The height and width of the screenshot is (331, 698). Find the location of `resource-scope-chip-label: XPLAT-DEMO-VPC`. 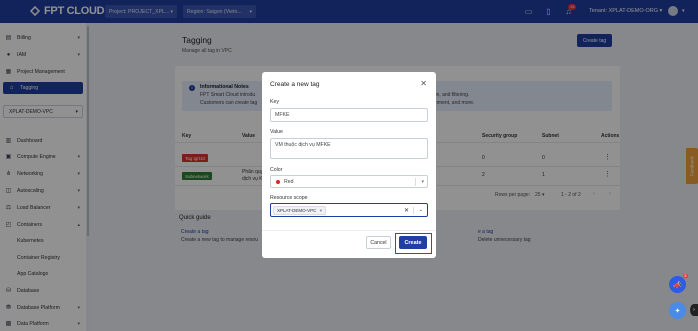

resource-scope-chip-label: XPLAT-DEMO-VPC is located at coordinates (297, 210).